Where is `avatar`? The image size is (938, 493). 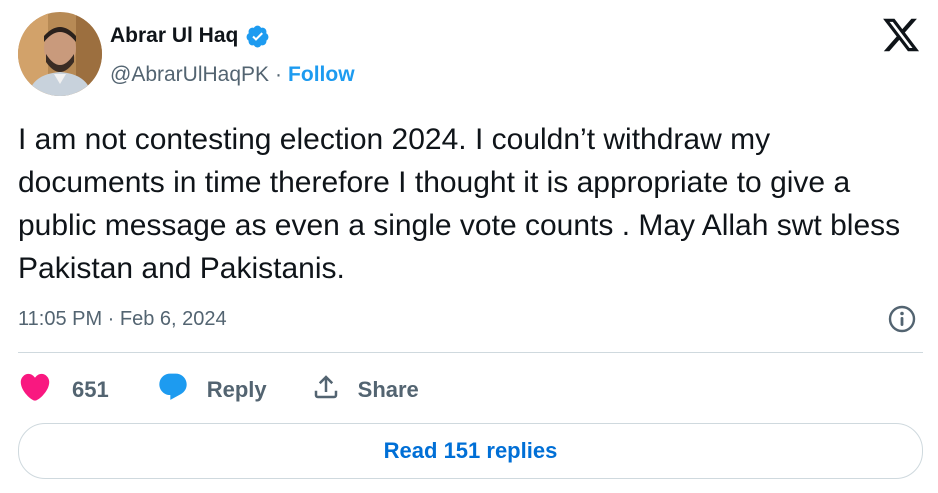
avatar is located at coordinates (60, 54).